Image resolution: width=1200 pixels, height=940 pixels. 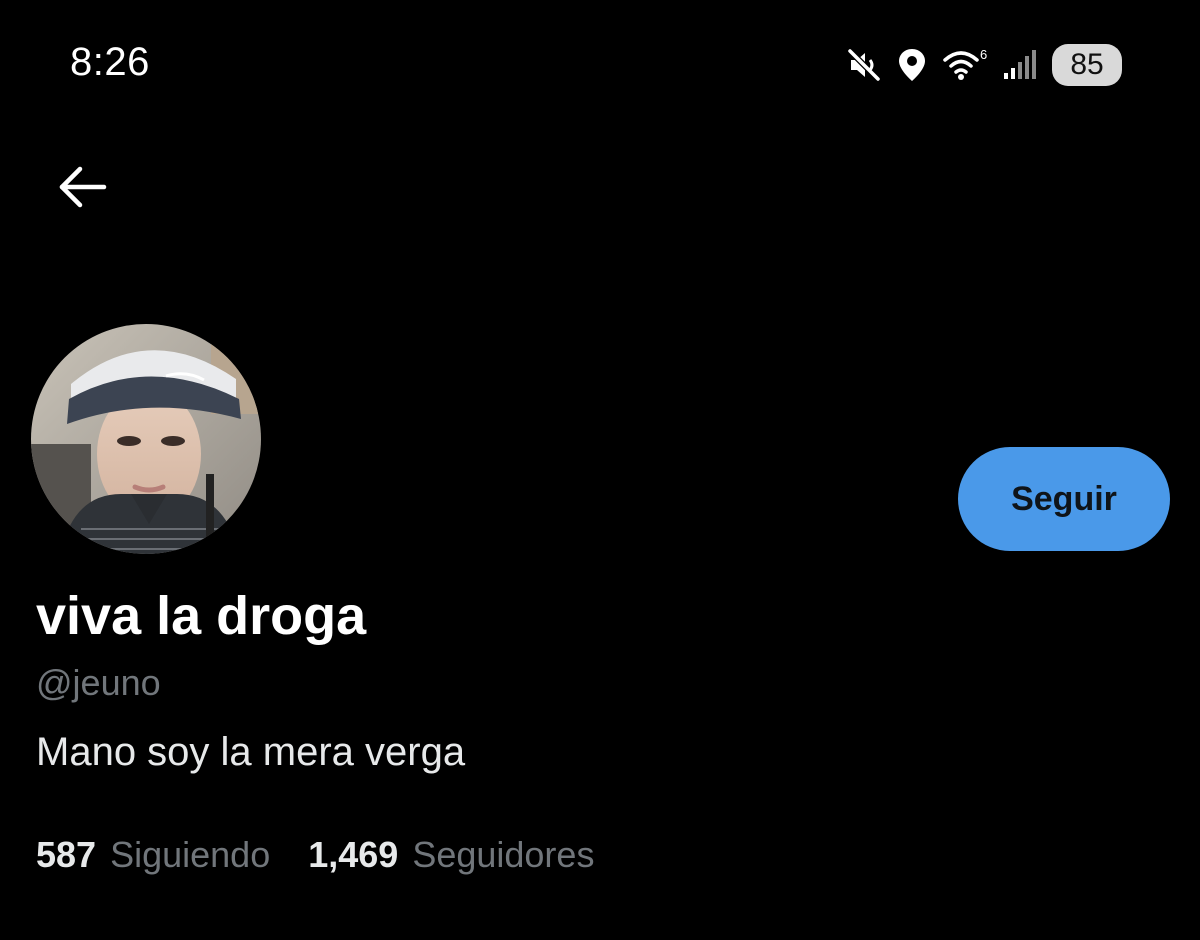 What do you see at coordinates (98, 682) in the screenshot?
I see `handle: @jeuno` at bounding box center [98, 682].